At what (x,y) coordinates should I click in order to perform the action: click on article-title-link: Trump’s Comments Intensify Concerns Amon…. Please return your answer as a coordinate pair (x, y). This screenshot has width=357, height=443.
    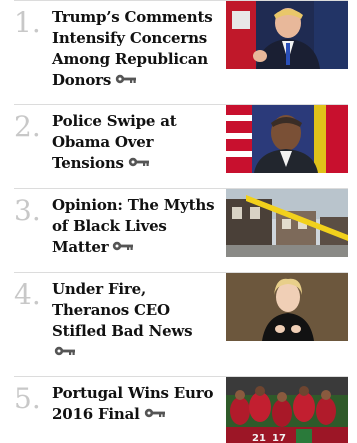
    Looking at the image, I should click on (137, 49).